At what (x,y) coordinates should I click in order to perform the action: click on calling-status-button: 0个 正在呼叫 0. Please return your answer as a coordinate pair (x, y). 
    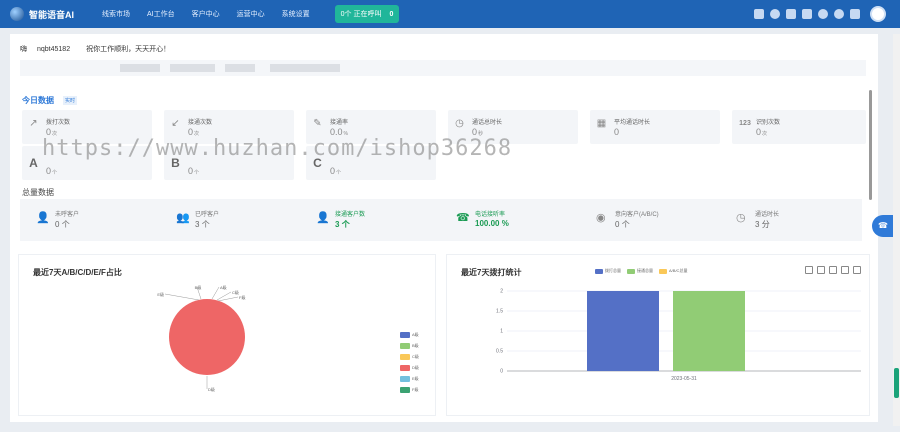
    Looking at the image, I should click on (367, 14).